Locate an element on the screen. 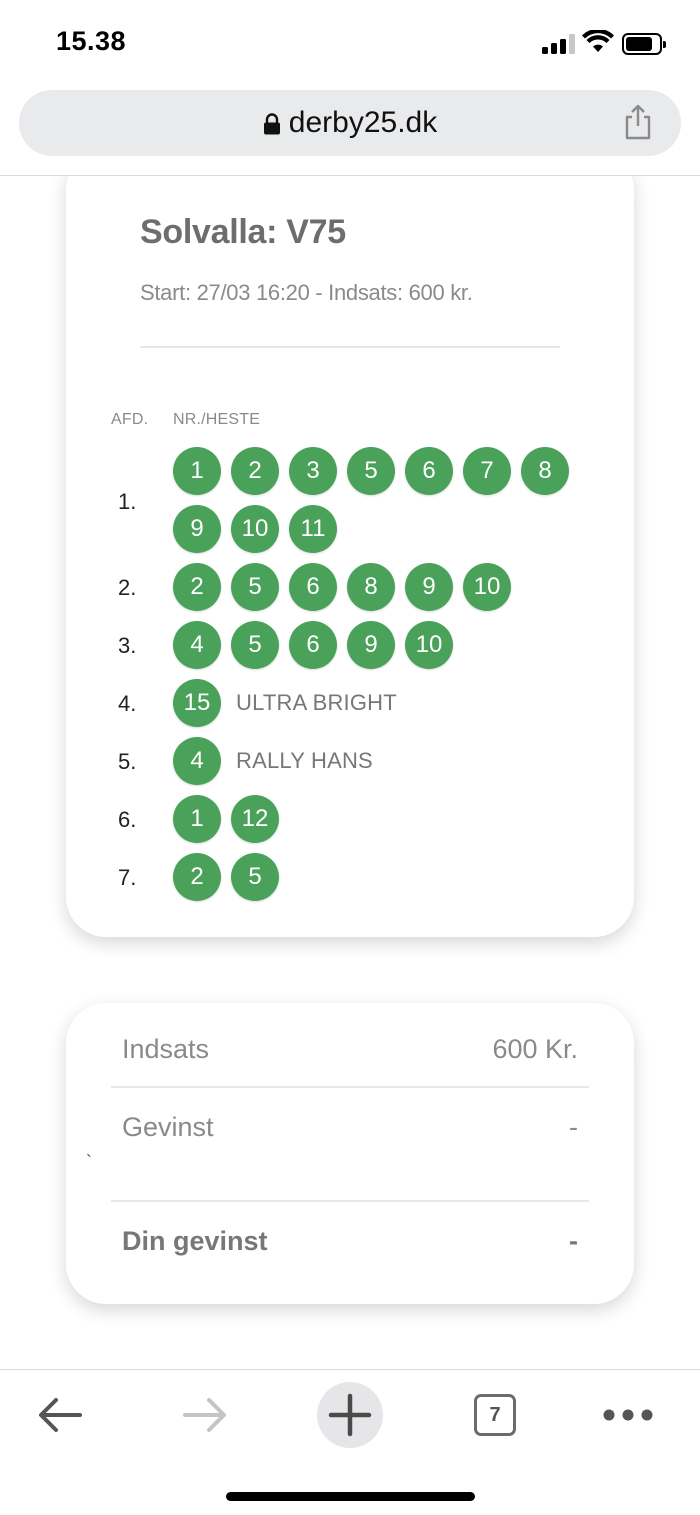  your-win-value: - is located at coordinates (573, 1241).